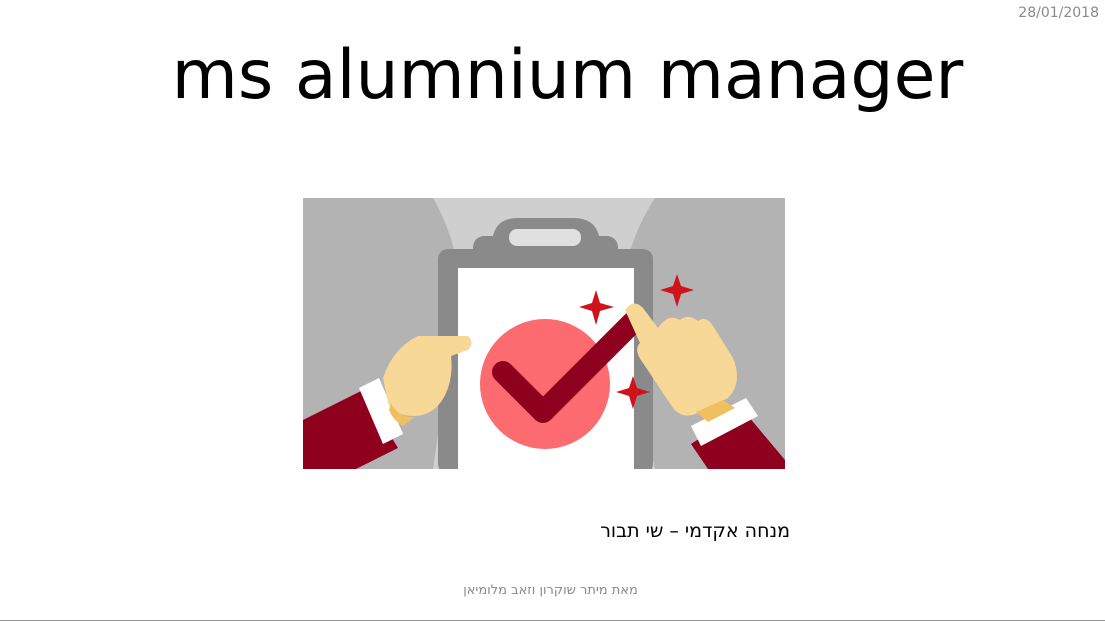  I want to click on slide-date: 28/01/2018, so click(1058, 13).